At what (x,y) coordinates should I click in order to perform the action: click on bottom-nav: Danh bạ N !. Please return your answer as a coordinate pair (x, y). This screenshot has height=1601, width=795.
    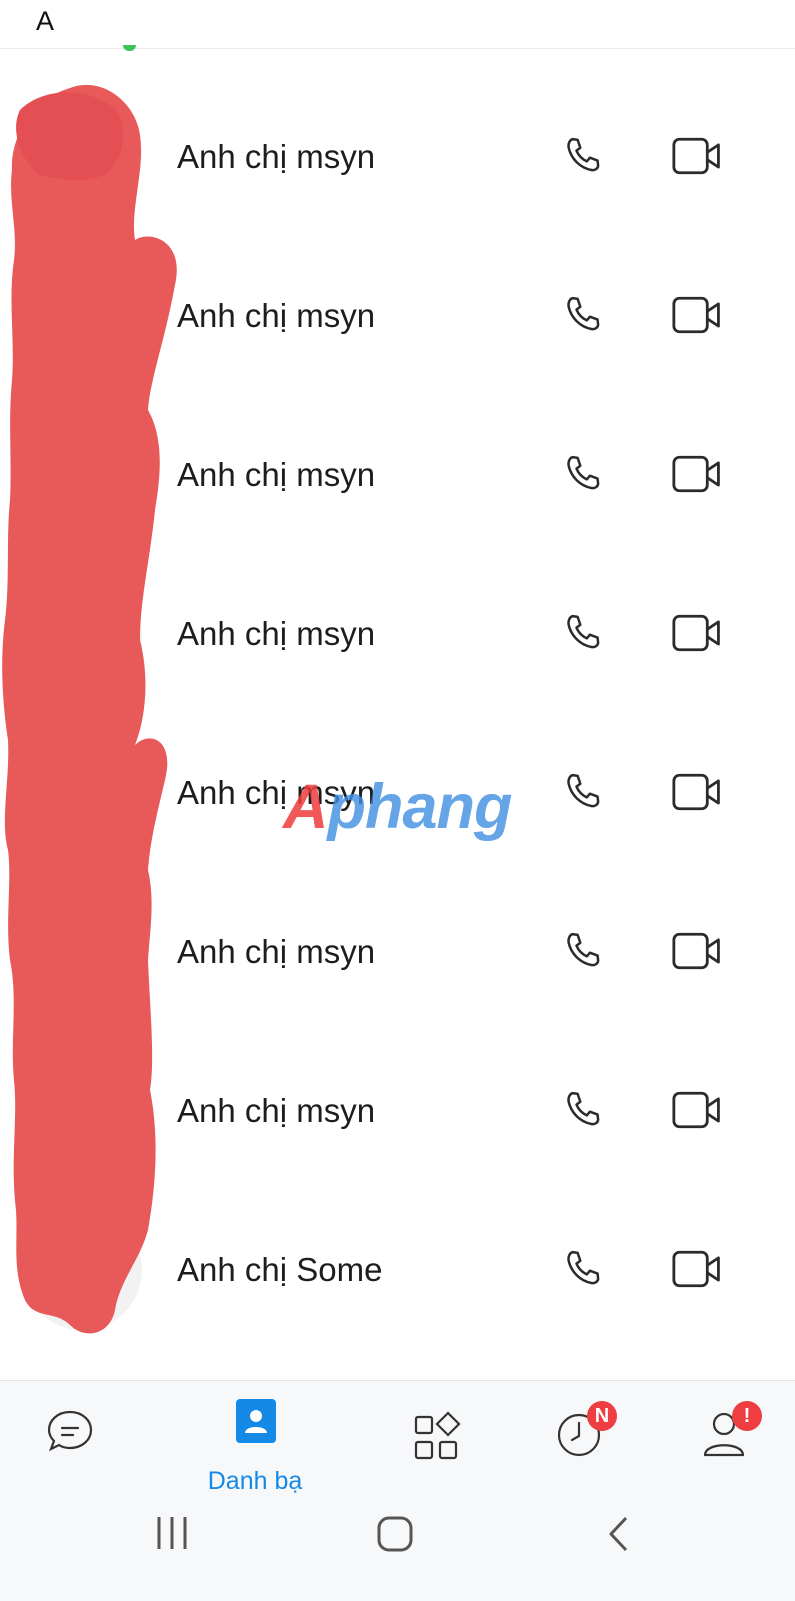
    Looking at the image, I should click on (397, 1490).